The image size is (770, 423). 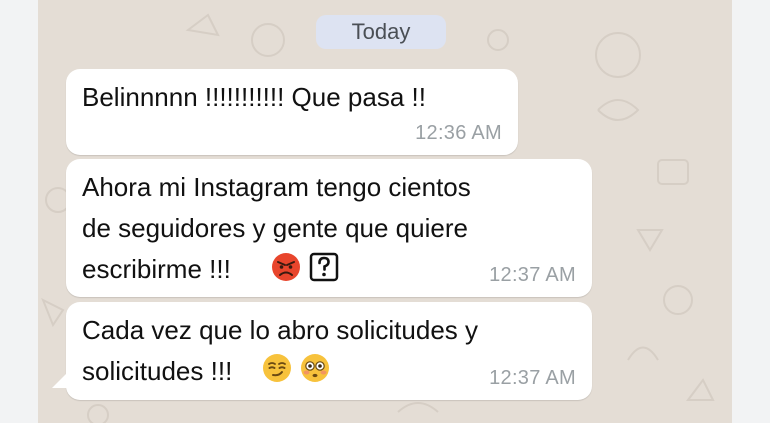 I want to click on smirking-face-icon, so click(x=277, y=368).